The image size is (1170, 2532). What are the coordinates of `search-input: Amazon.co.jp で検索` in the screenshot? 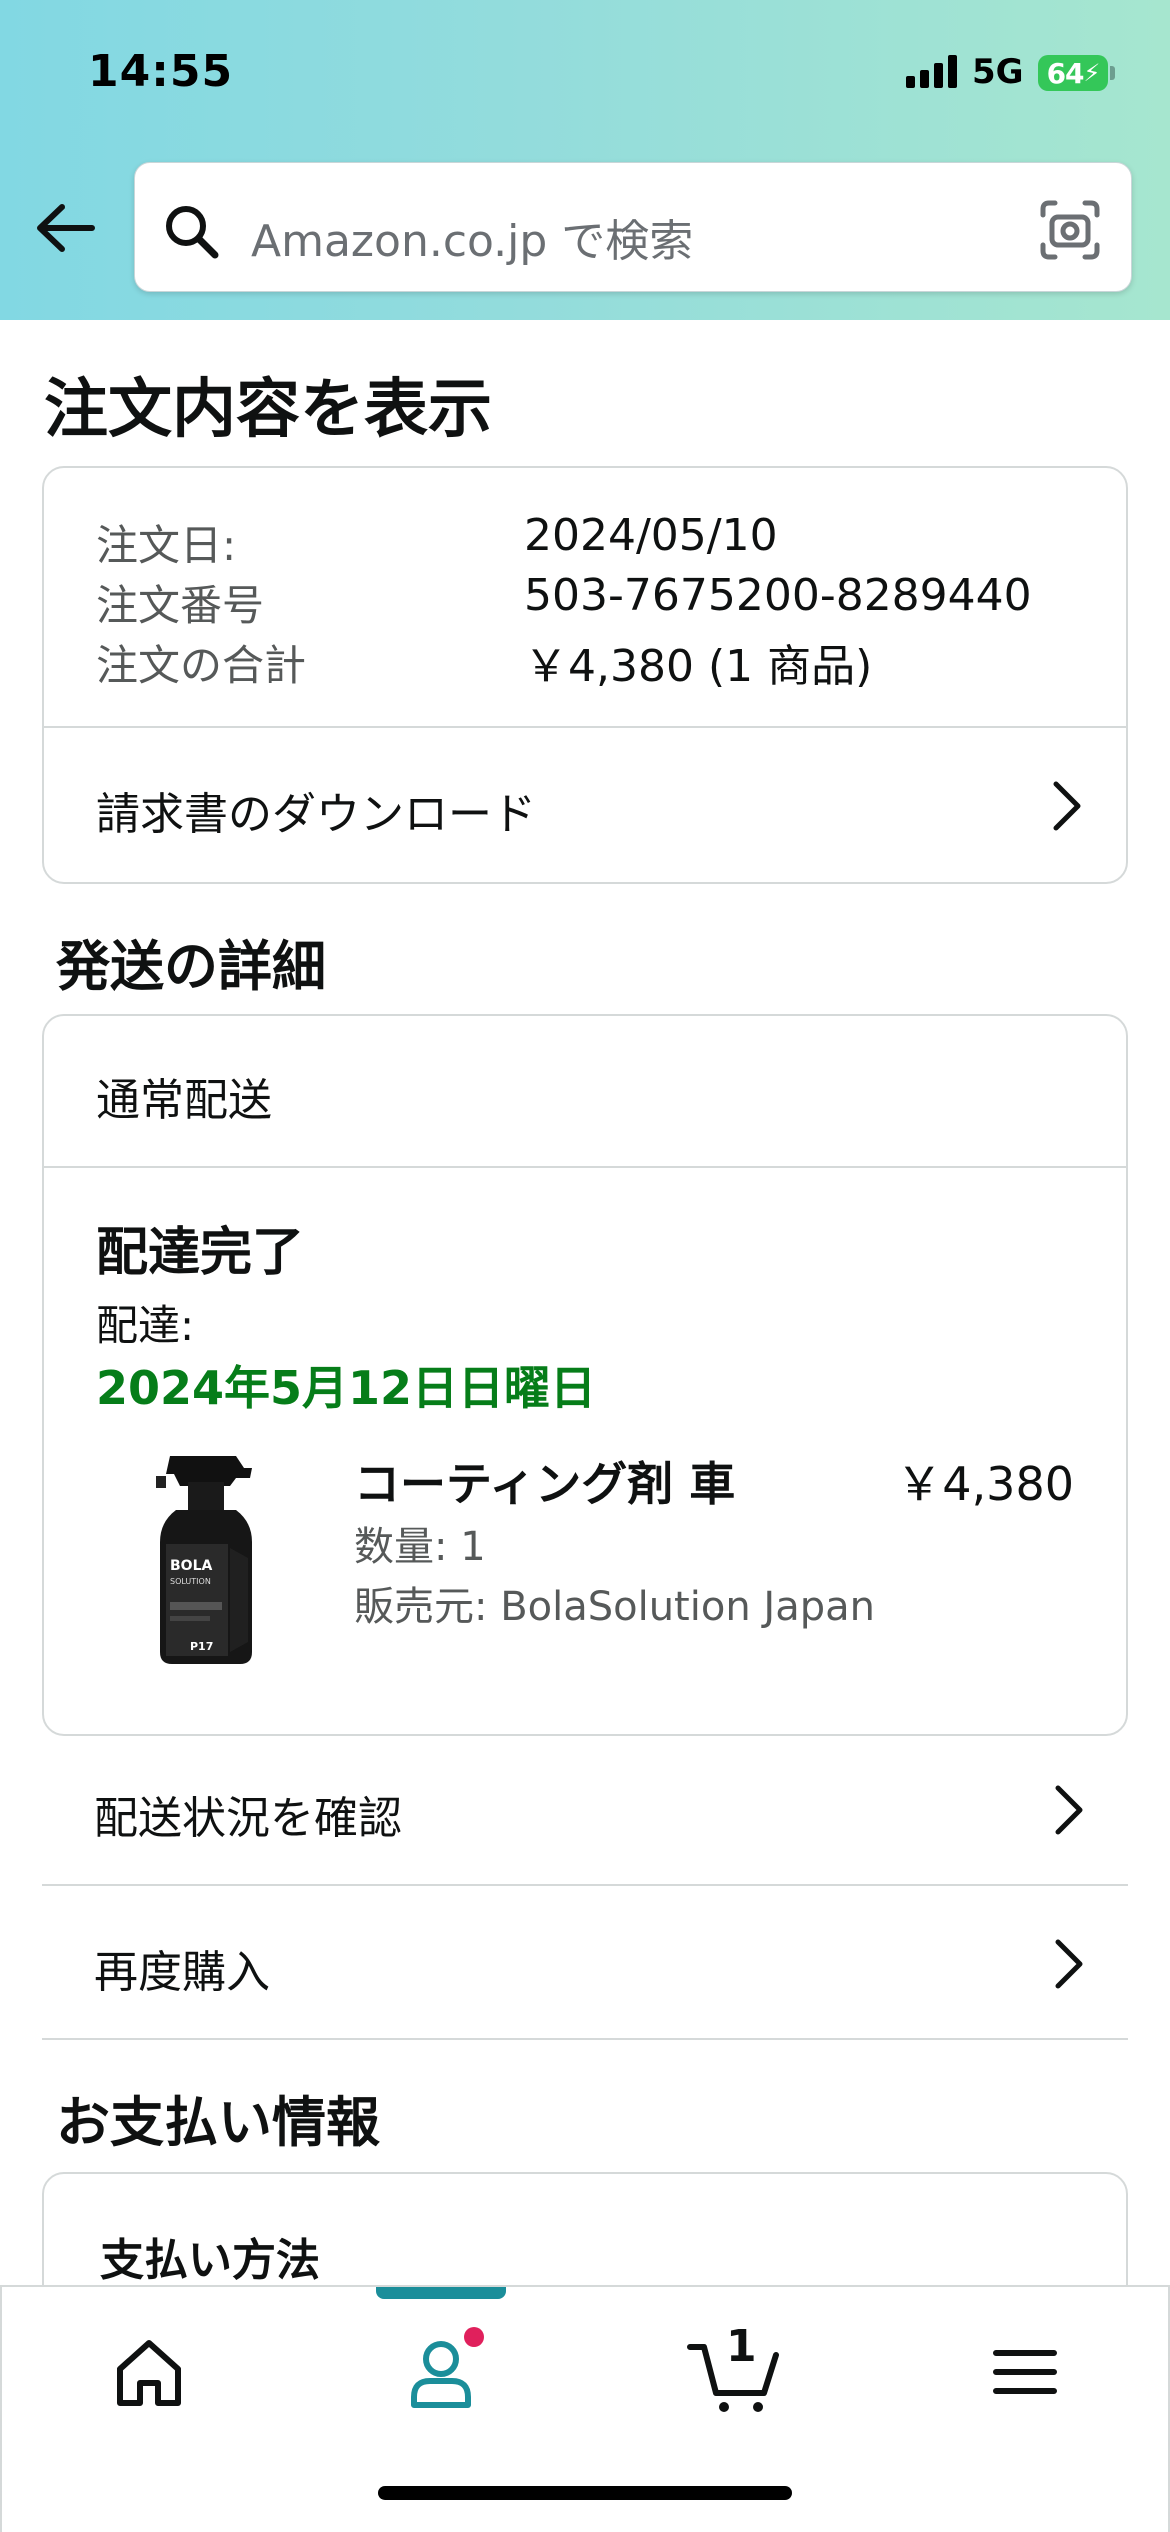 It's located at (633, 227).